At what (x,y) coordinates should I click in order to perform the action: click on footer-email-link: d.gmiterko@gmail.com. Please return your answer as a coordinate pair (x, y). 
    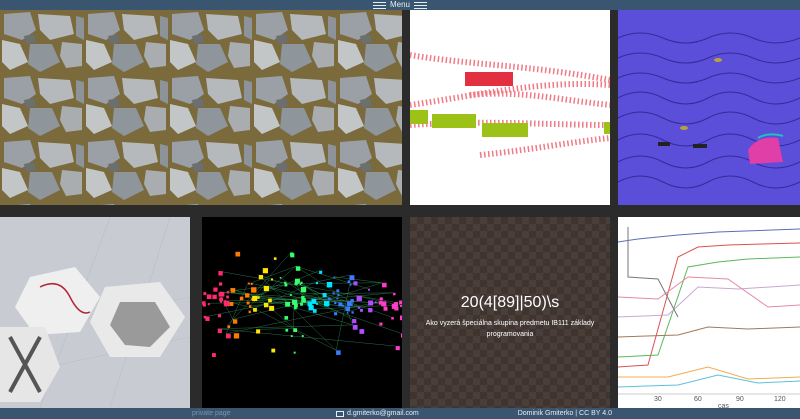
    Looking at the image, I should click on (377, 413).